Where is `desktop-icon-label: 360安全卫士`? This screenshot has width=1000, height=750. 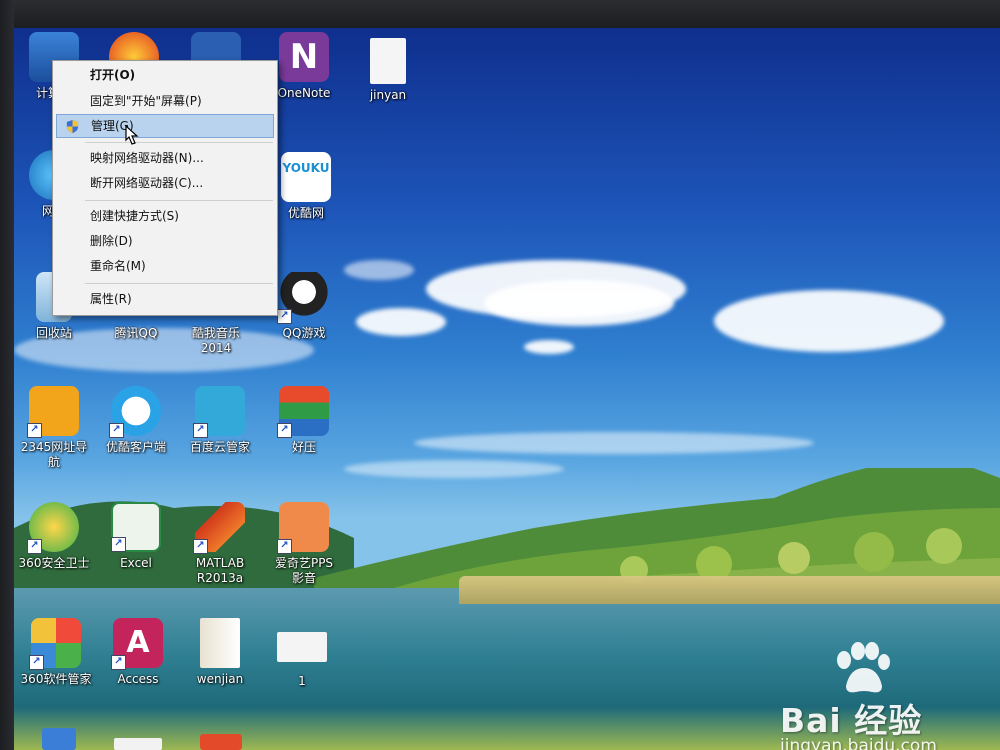
desktop-icon-label: 360安全卫士 is located at coordinates (54, 563).